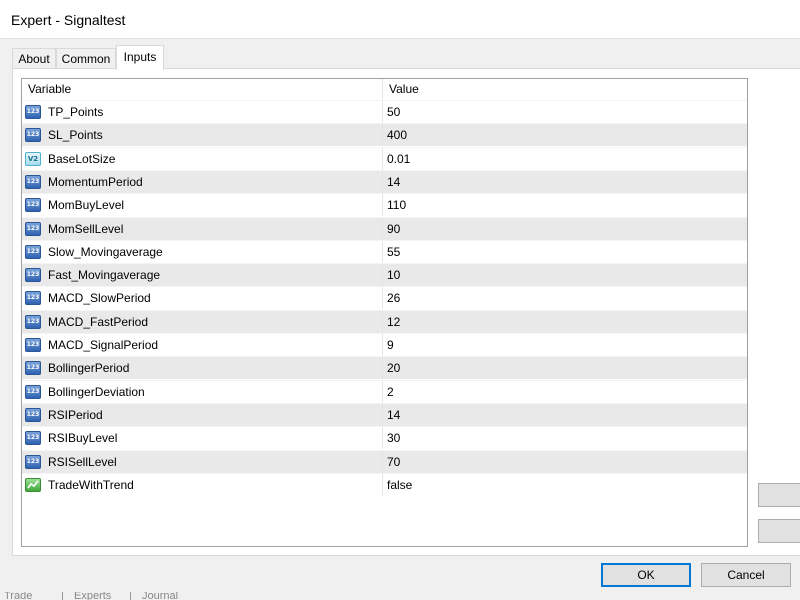  I want to click on variable-cell: V2 BaseLotSize, so click(202, 158).